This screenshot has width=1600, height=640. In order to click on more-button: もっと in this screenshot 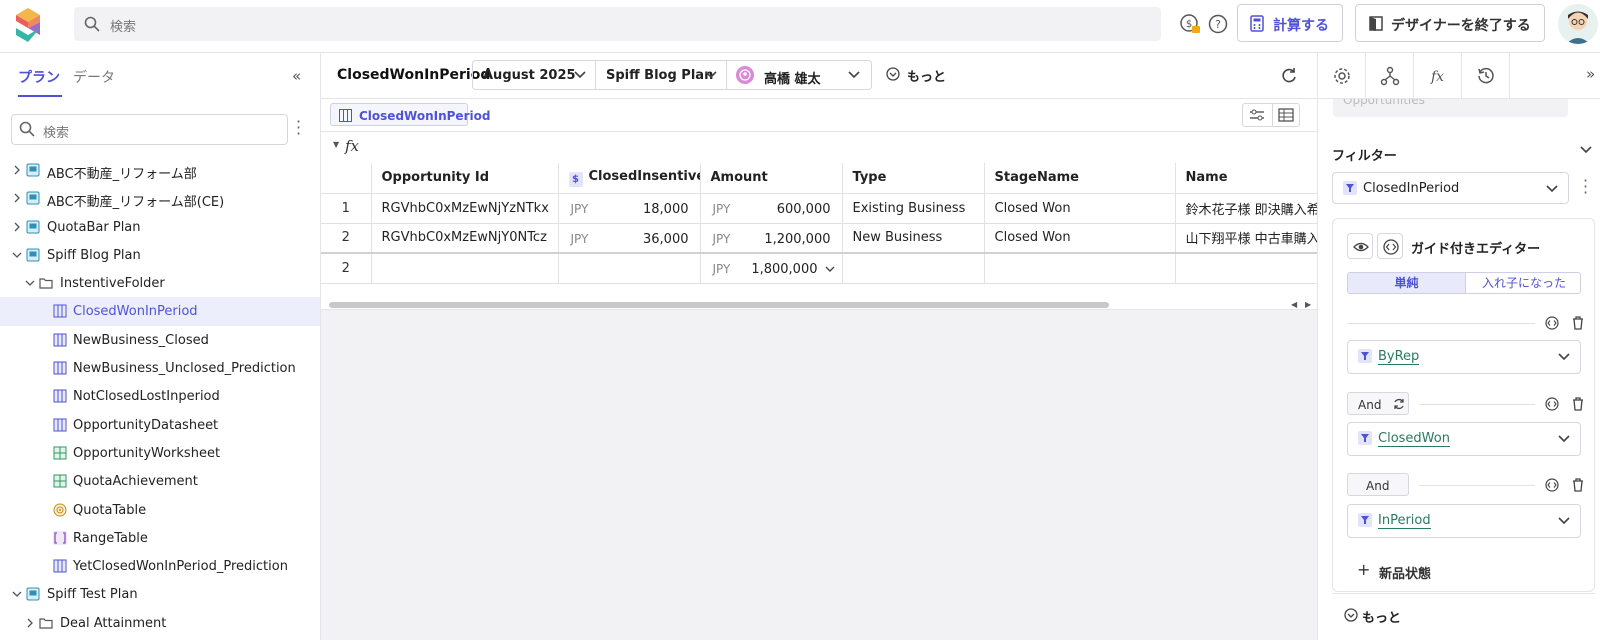, I will do `click(1463, 613)`.